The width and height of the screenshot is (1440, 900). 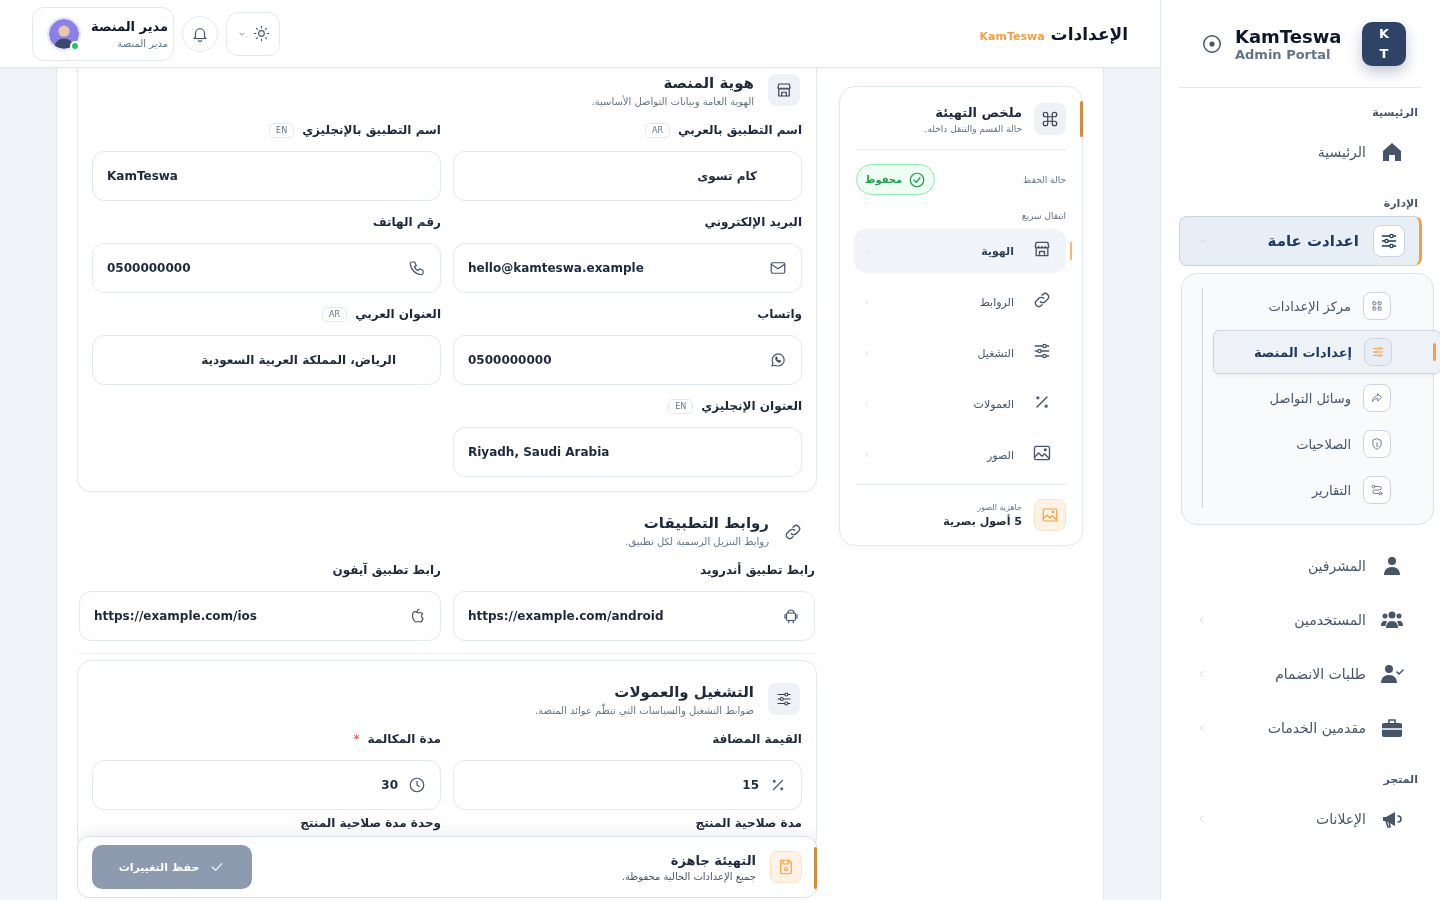 I want to click on footer-value: 5 أصول بصرية, so click(x=982, y=521).